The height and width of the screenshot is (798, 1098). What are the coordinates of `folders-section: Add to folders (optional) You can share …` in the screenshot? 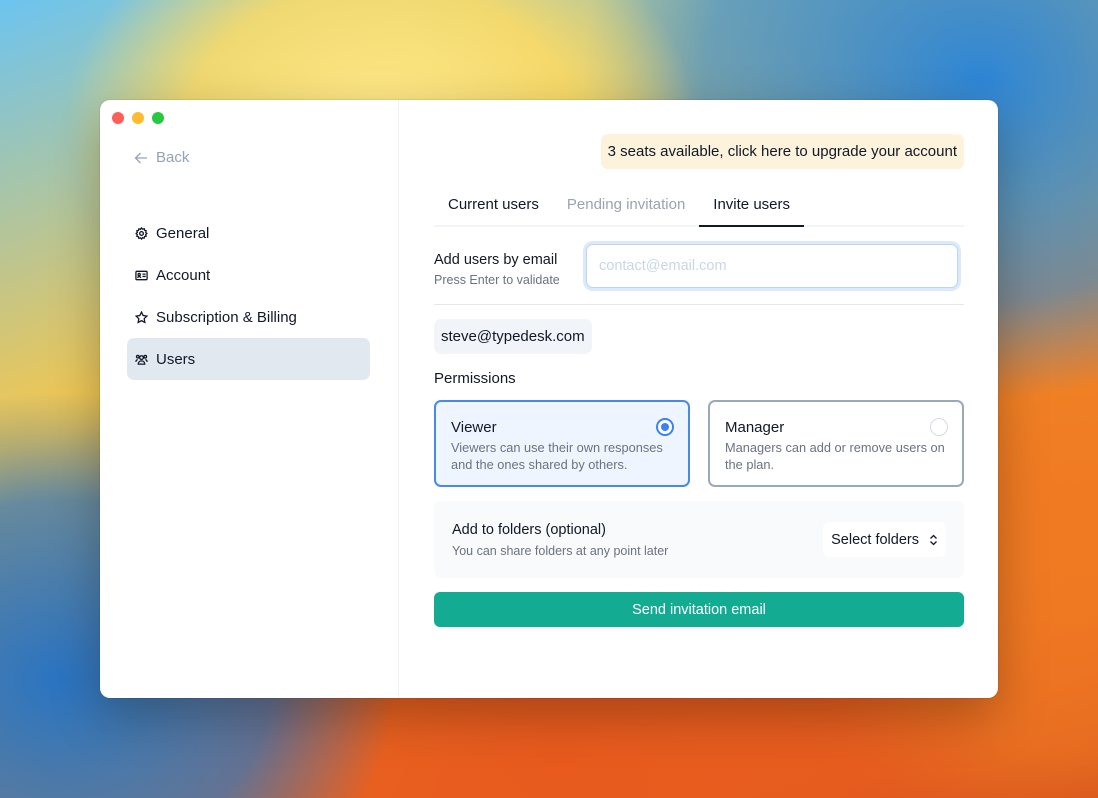 It's located at (699, 539).